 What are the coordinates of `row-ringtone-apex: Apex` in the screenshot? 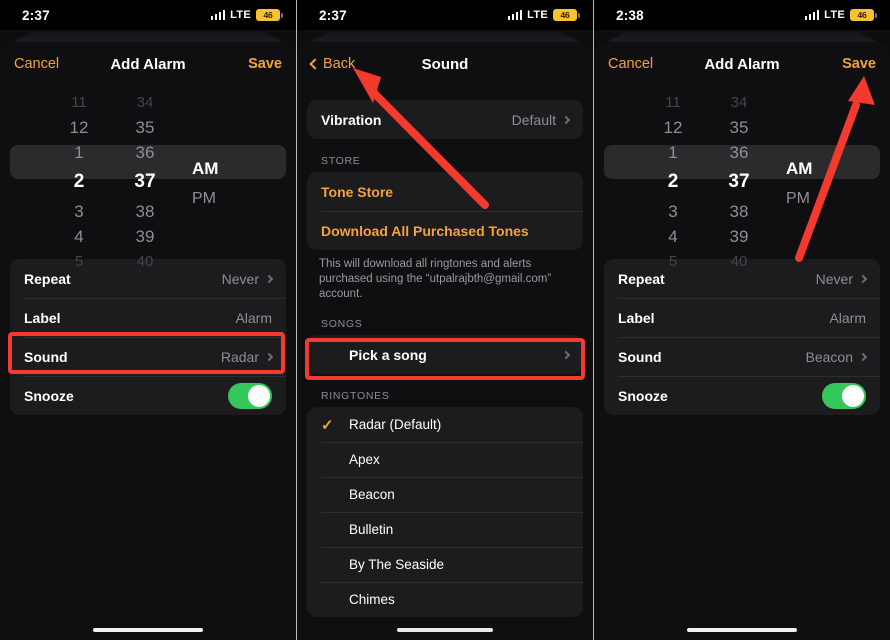 It's located at (445, 459).